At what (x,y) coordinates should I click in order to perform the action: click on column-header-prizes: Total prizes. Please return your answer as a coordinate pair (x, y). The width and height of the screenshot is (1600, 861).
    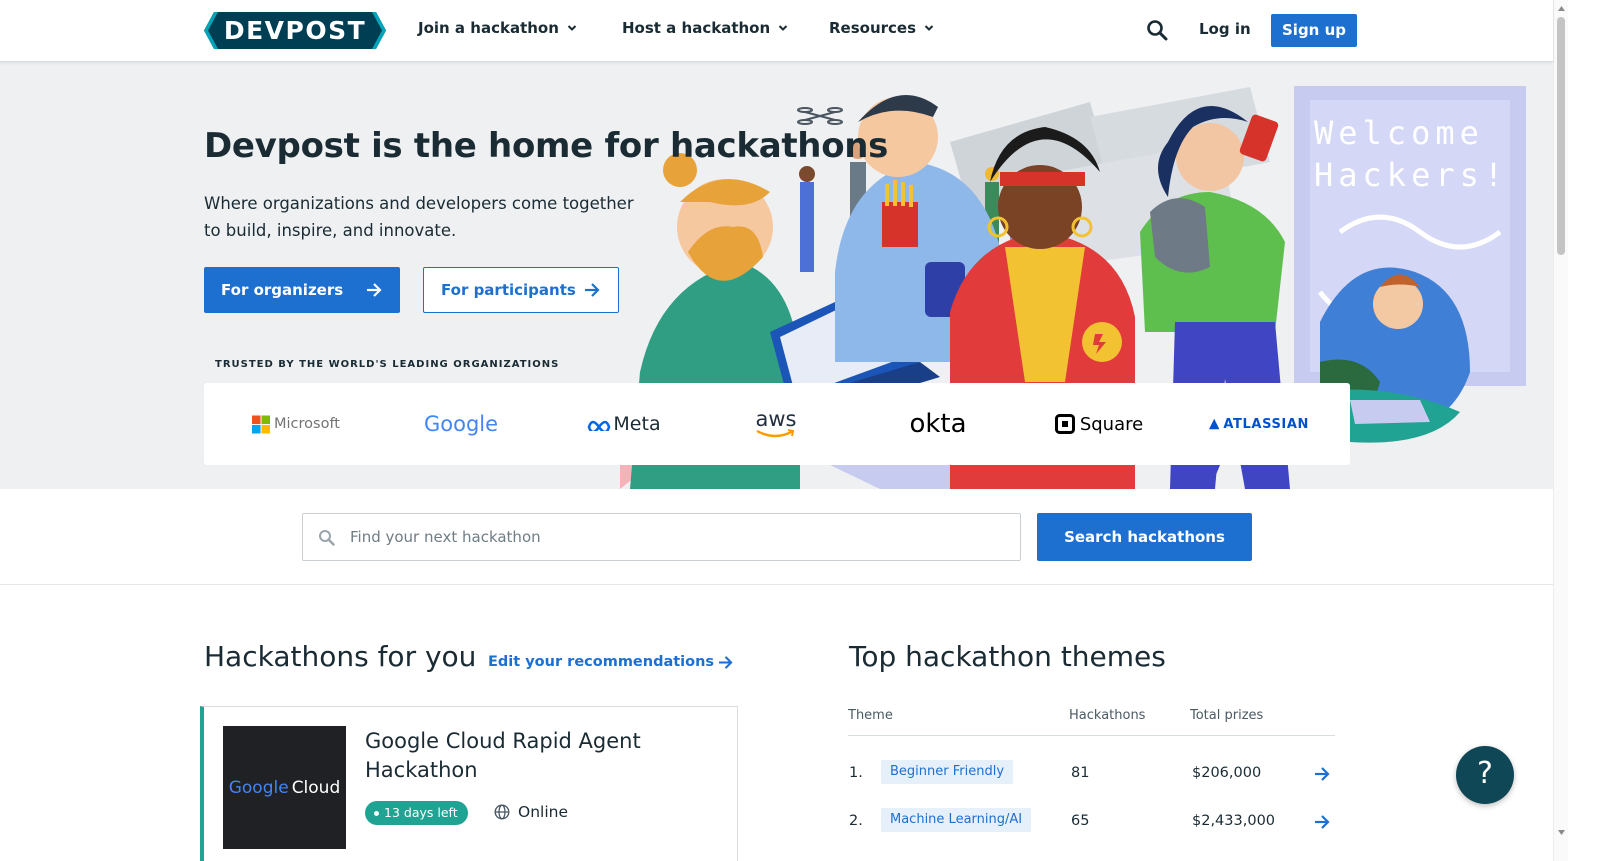
    Looking at the image, I should click on (1227, 715).